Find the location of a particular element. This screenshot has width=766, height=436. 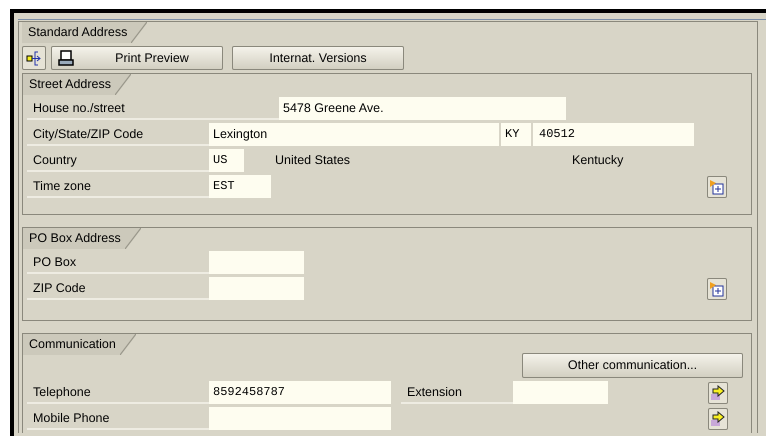

print-preview-button: Print Preview is located at coordinates (137, 58).